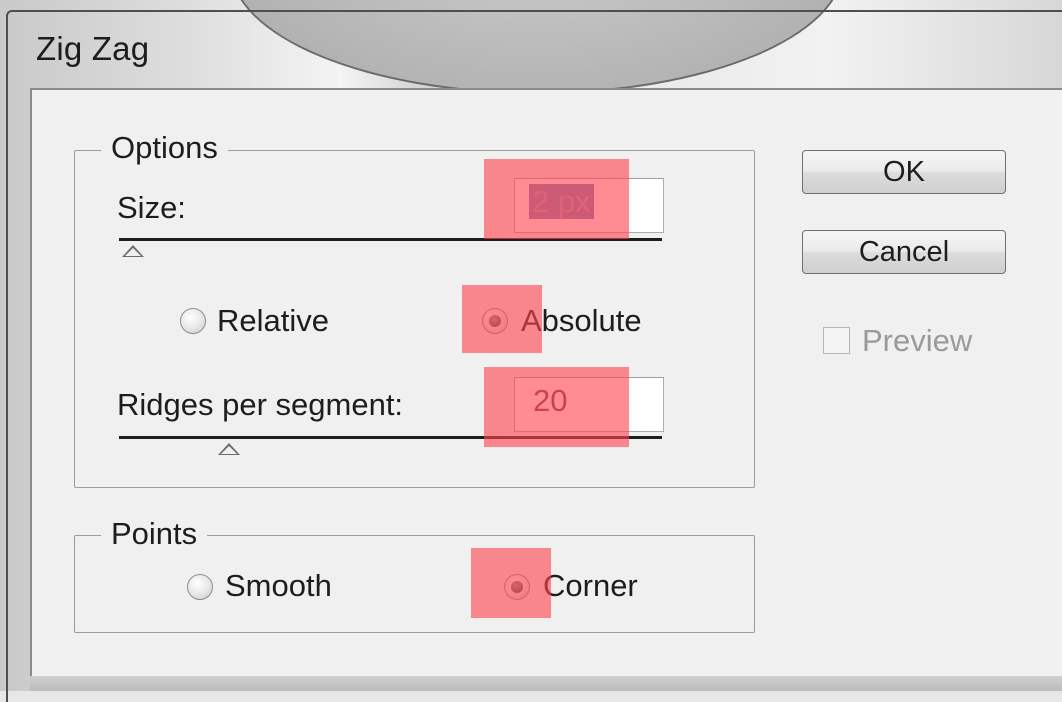  I want to click on ok-button: OK, so click(904, 172).